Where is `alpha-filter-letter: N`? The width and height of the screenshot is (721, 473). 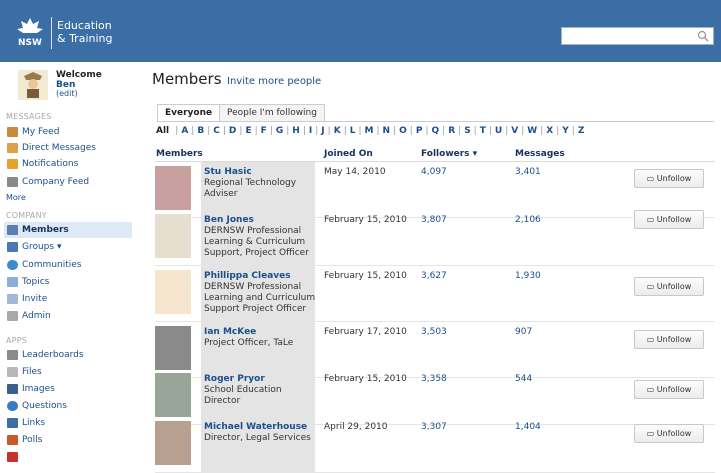 alpha-filter-letter: N is located at coordinates (387, 131).